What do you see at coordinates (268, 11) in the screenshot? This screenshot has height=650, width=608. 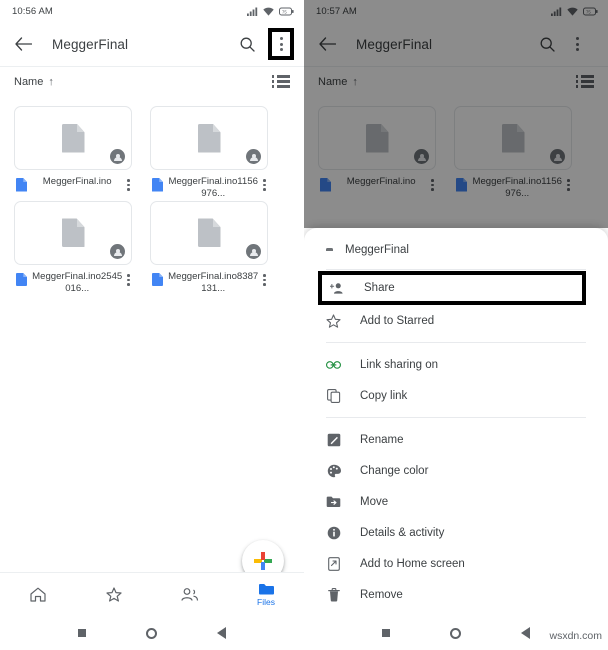 I see `wifi-icon` at bounding box center [268, 11].